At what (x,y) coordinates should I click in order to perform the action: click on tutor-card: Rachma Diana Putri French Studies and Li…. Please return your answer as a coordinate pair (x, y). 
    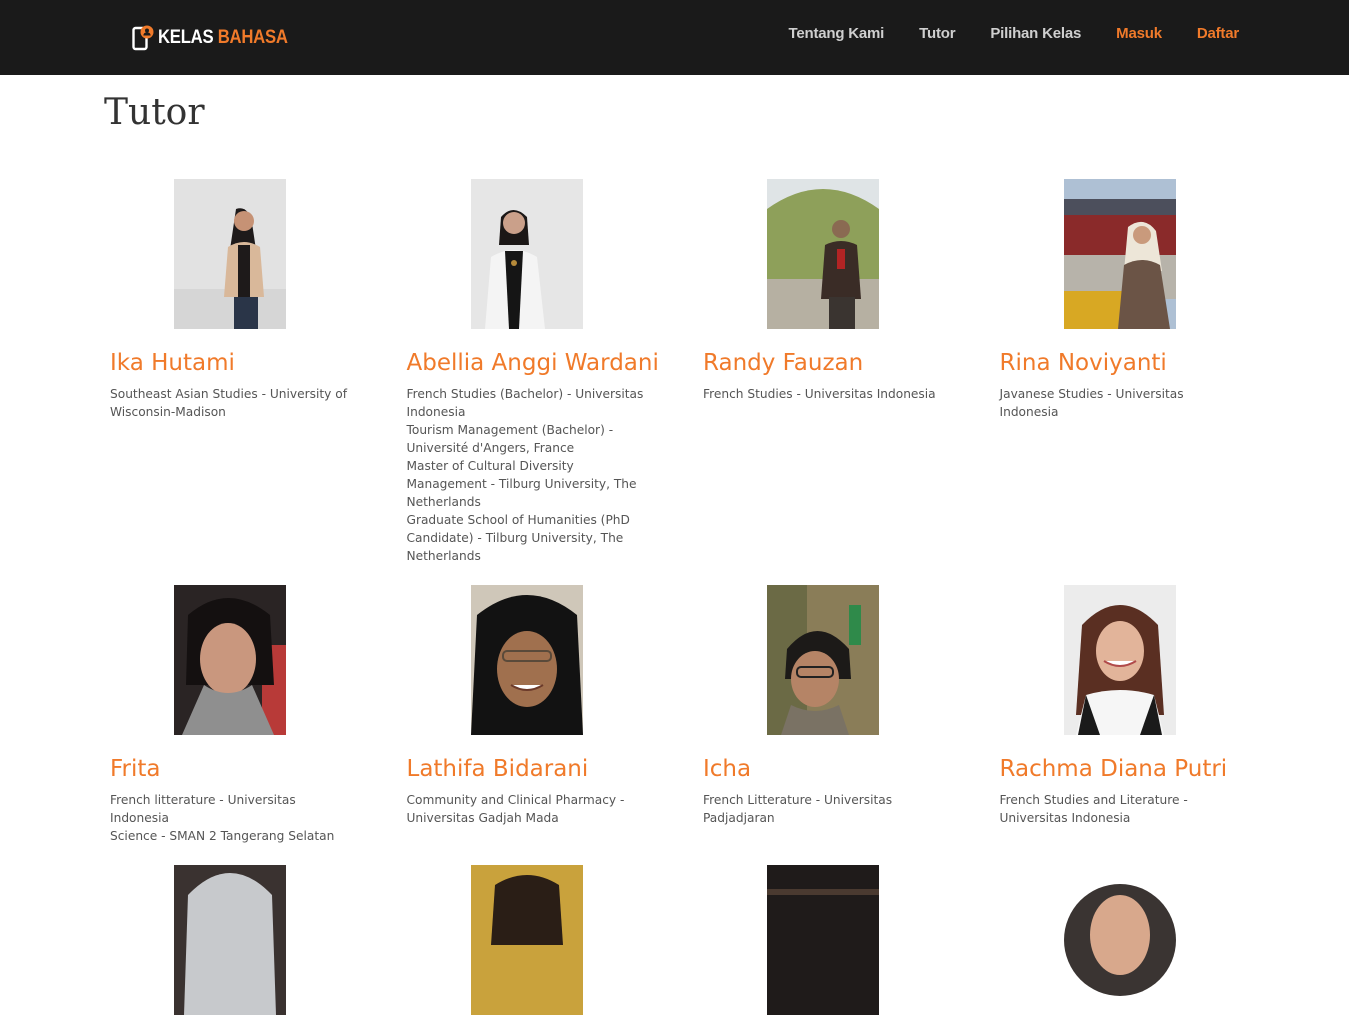
    Looking at the image, I should click on (1148, 725).